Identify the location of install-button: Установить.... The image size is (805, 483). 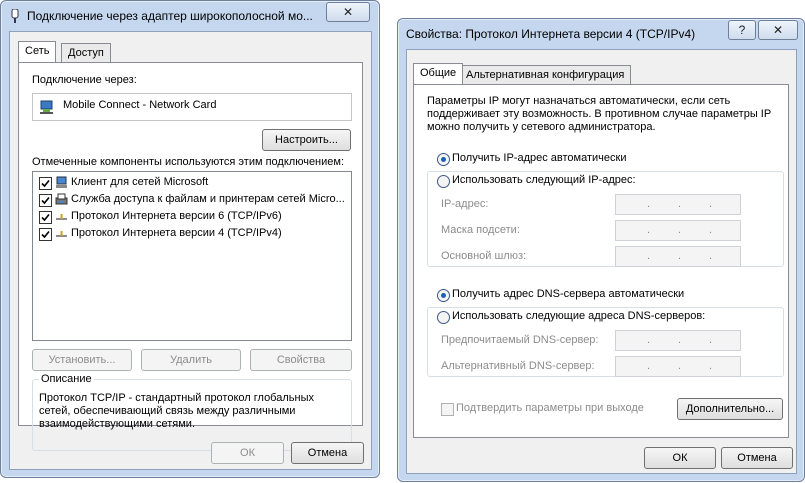
(82, 360).